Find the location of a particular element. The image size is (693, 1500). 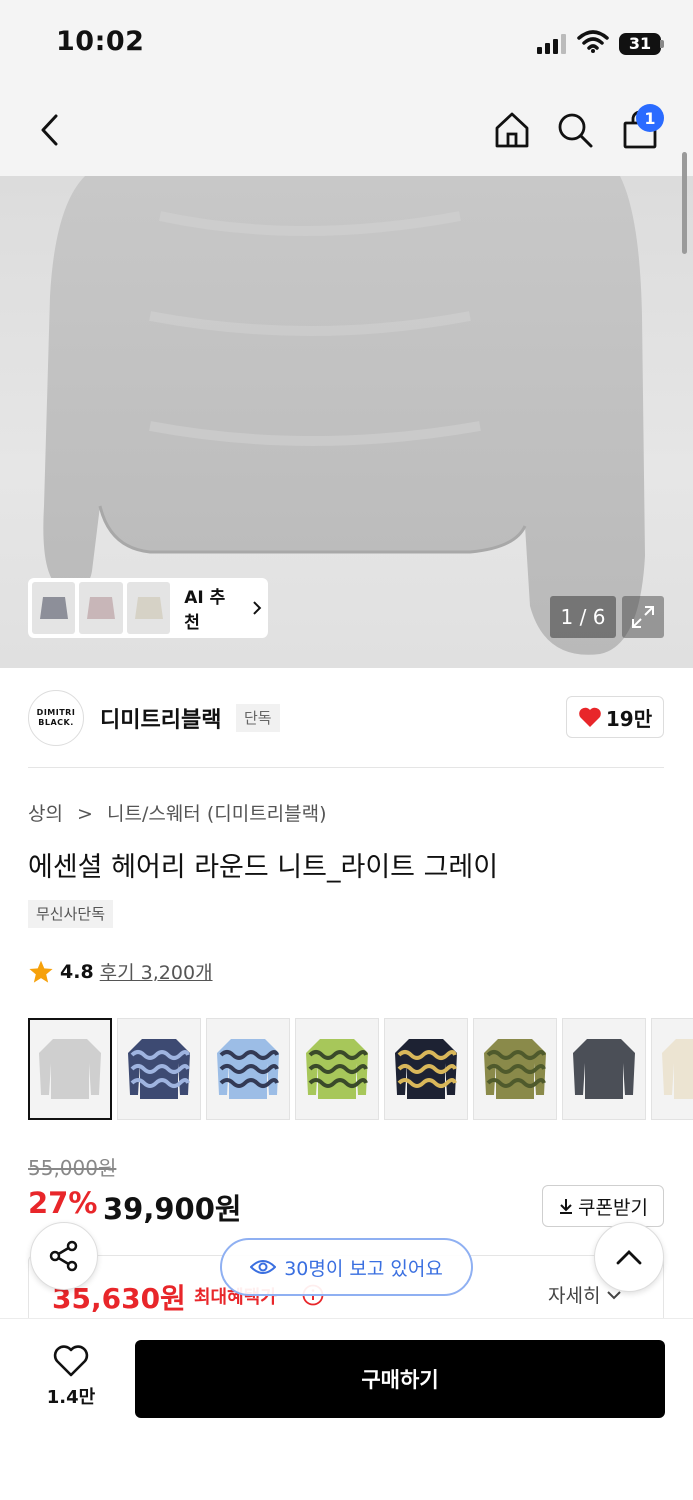

chevron-up-icon is located at coordinates (629, 1257).